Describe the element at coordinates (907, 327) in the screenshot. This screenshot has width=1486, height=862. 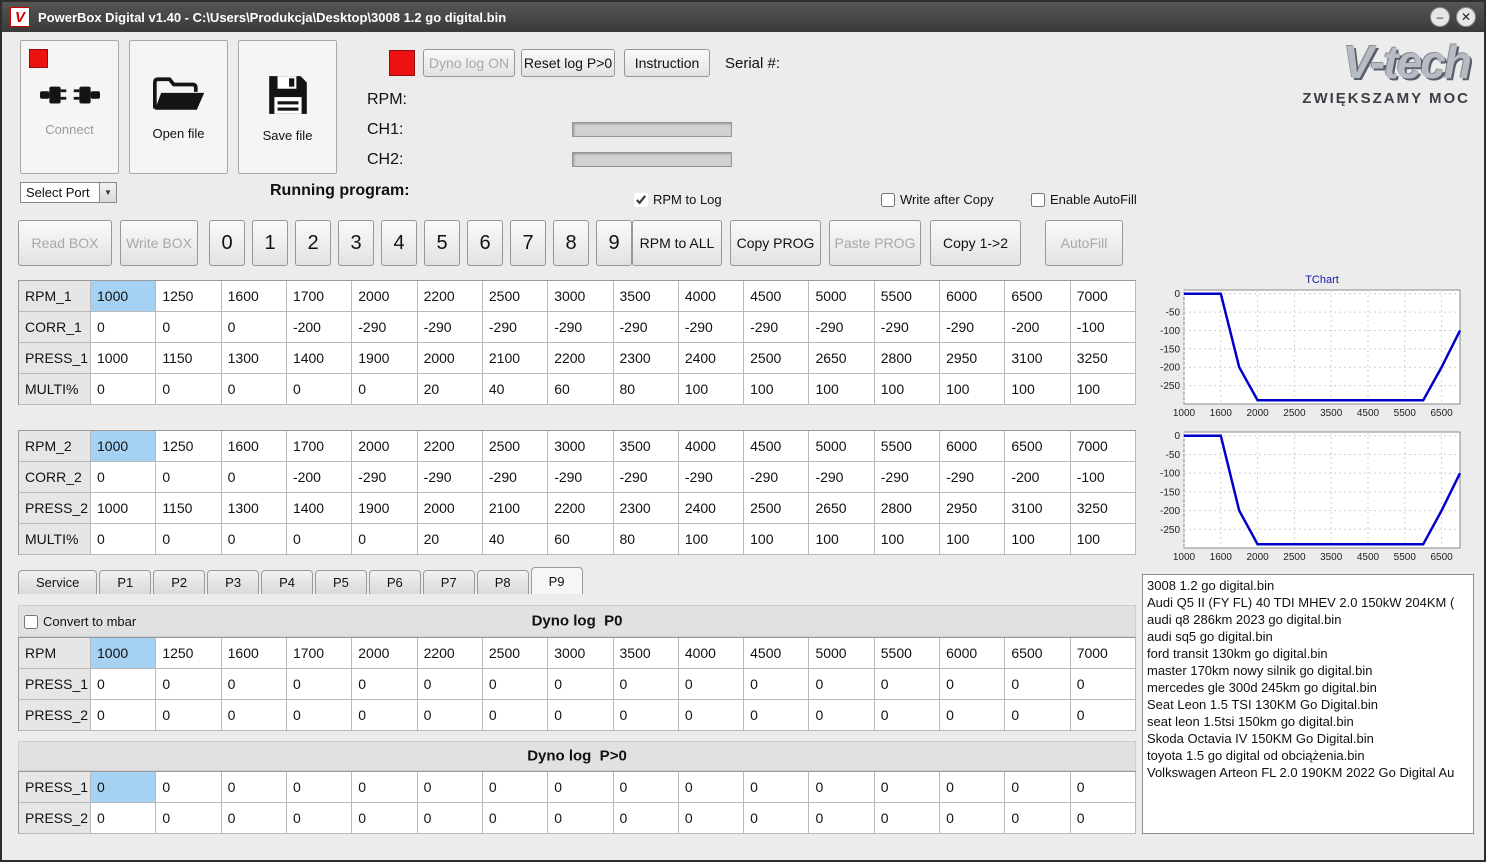
I see `cell-CORR_1-12: -290` at that location.